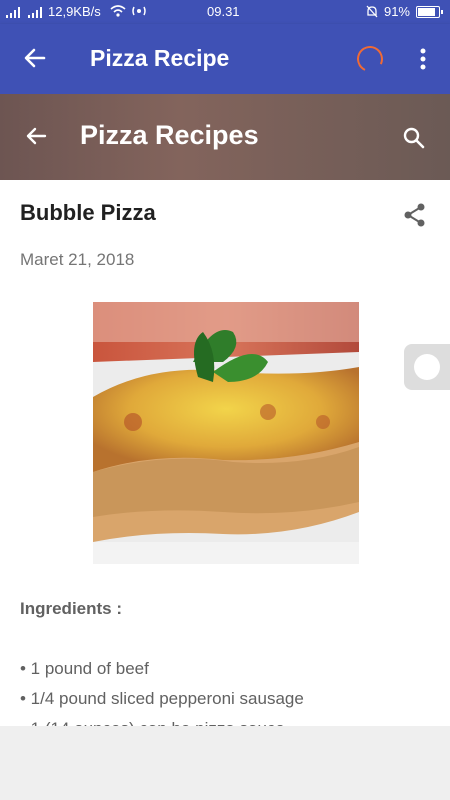 This screenshot has width=450, height=800. What do you see at coordinates (372, 11) in the screenshot?
I see `alarm-off-icon` at bounding box center [372, 11].